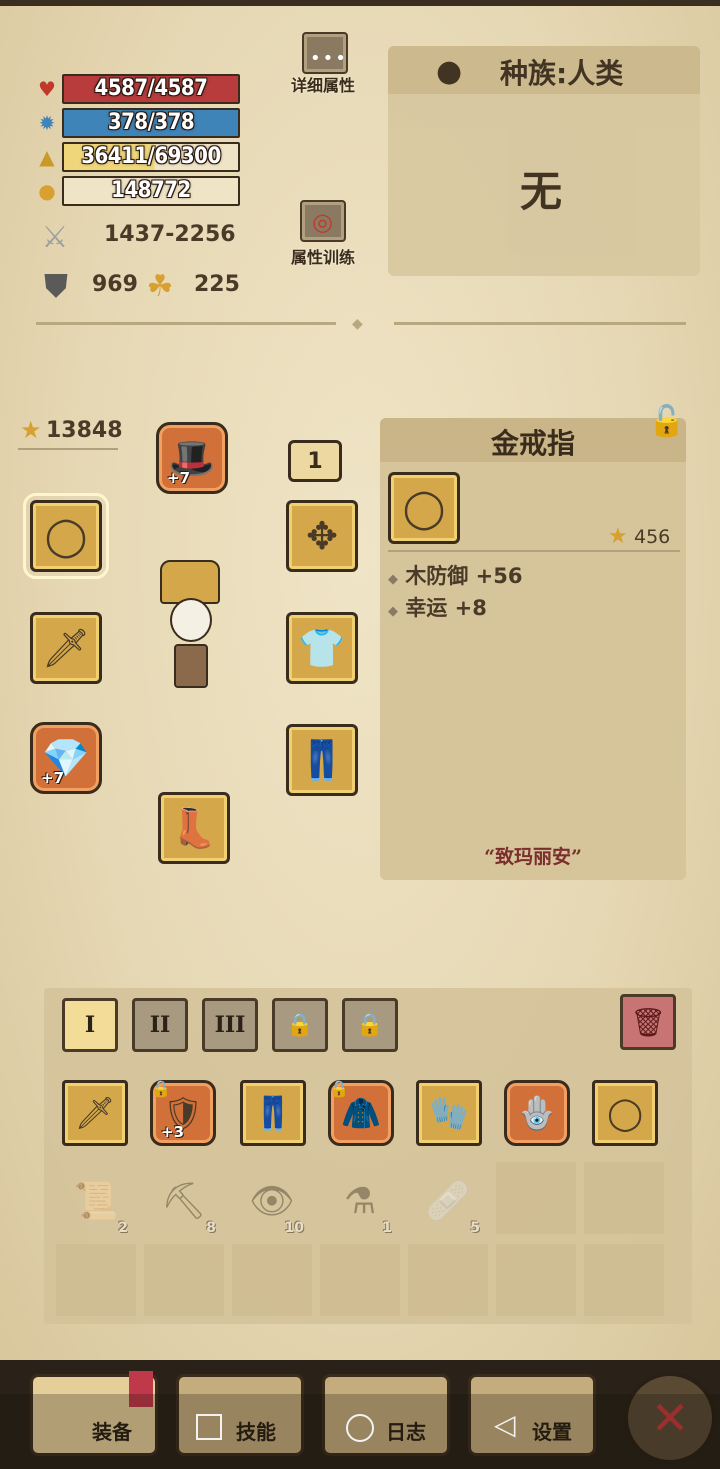  I want to click on gold-bar: 148772, so click(151, 191).